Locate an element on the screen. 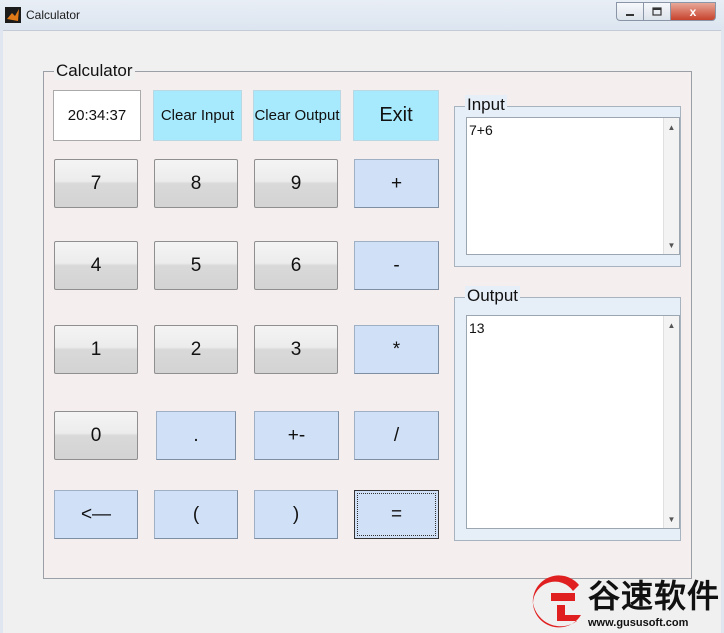 This screenshot has height=633, width=724. matlab-icon is located at coordinates (13, 15).